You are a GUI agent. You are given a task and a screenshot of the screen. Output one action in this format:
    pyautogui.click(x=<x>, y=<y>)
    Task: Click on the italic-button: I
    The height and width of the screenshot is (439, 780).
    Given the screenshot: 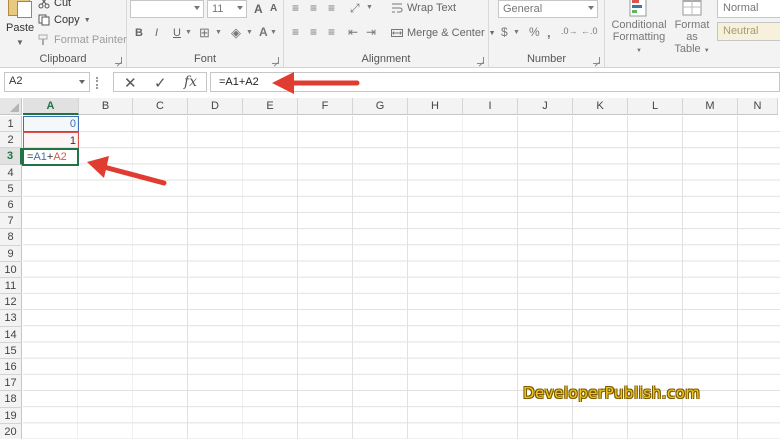 What is the action you would take?
    pyautogui.click(x=156, y=33)
    